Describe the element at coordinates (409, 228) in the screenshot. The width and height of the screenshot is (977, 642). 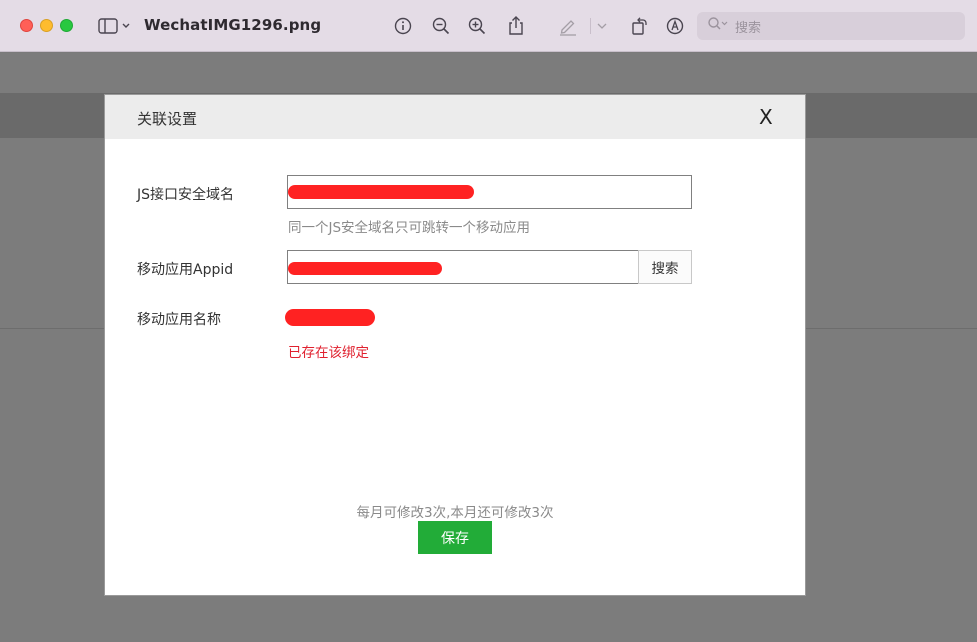
I see `js-domain-hint: 同一个JS安全域名只可跳转一个移动应用` at that location.